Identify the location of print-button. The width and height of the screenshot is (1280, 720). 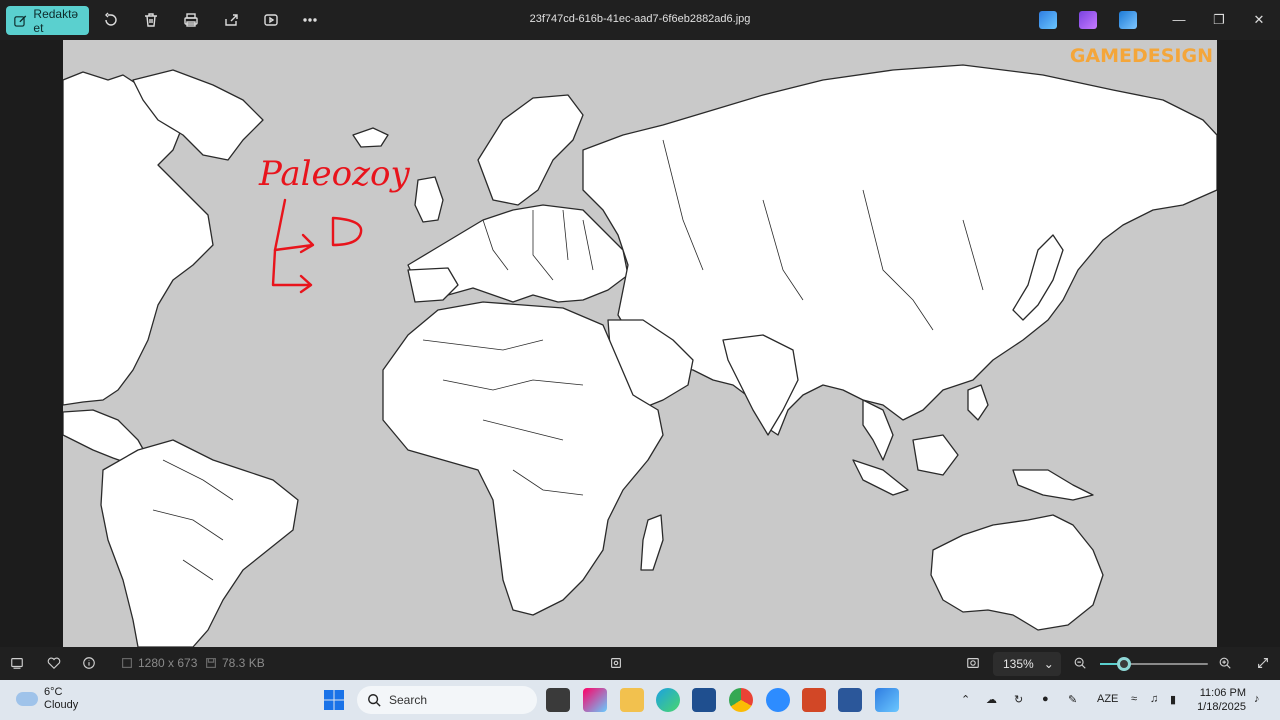
(191, 20).